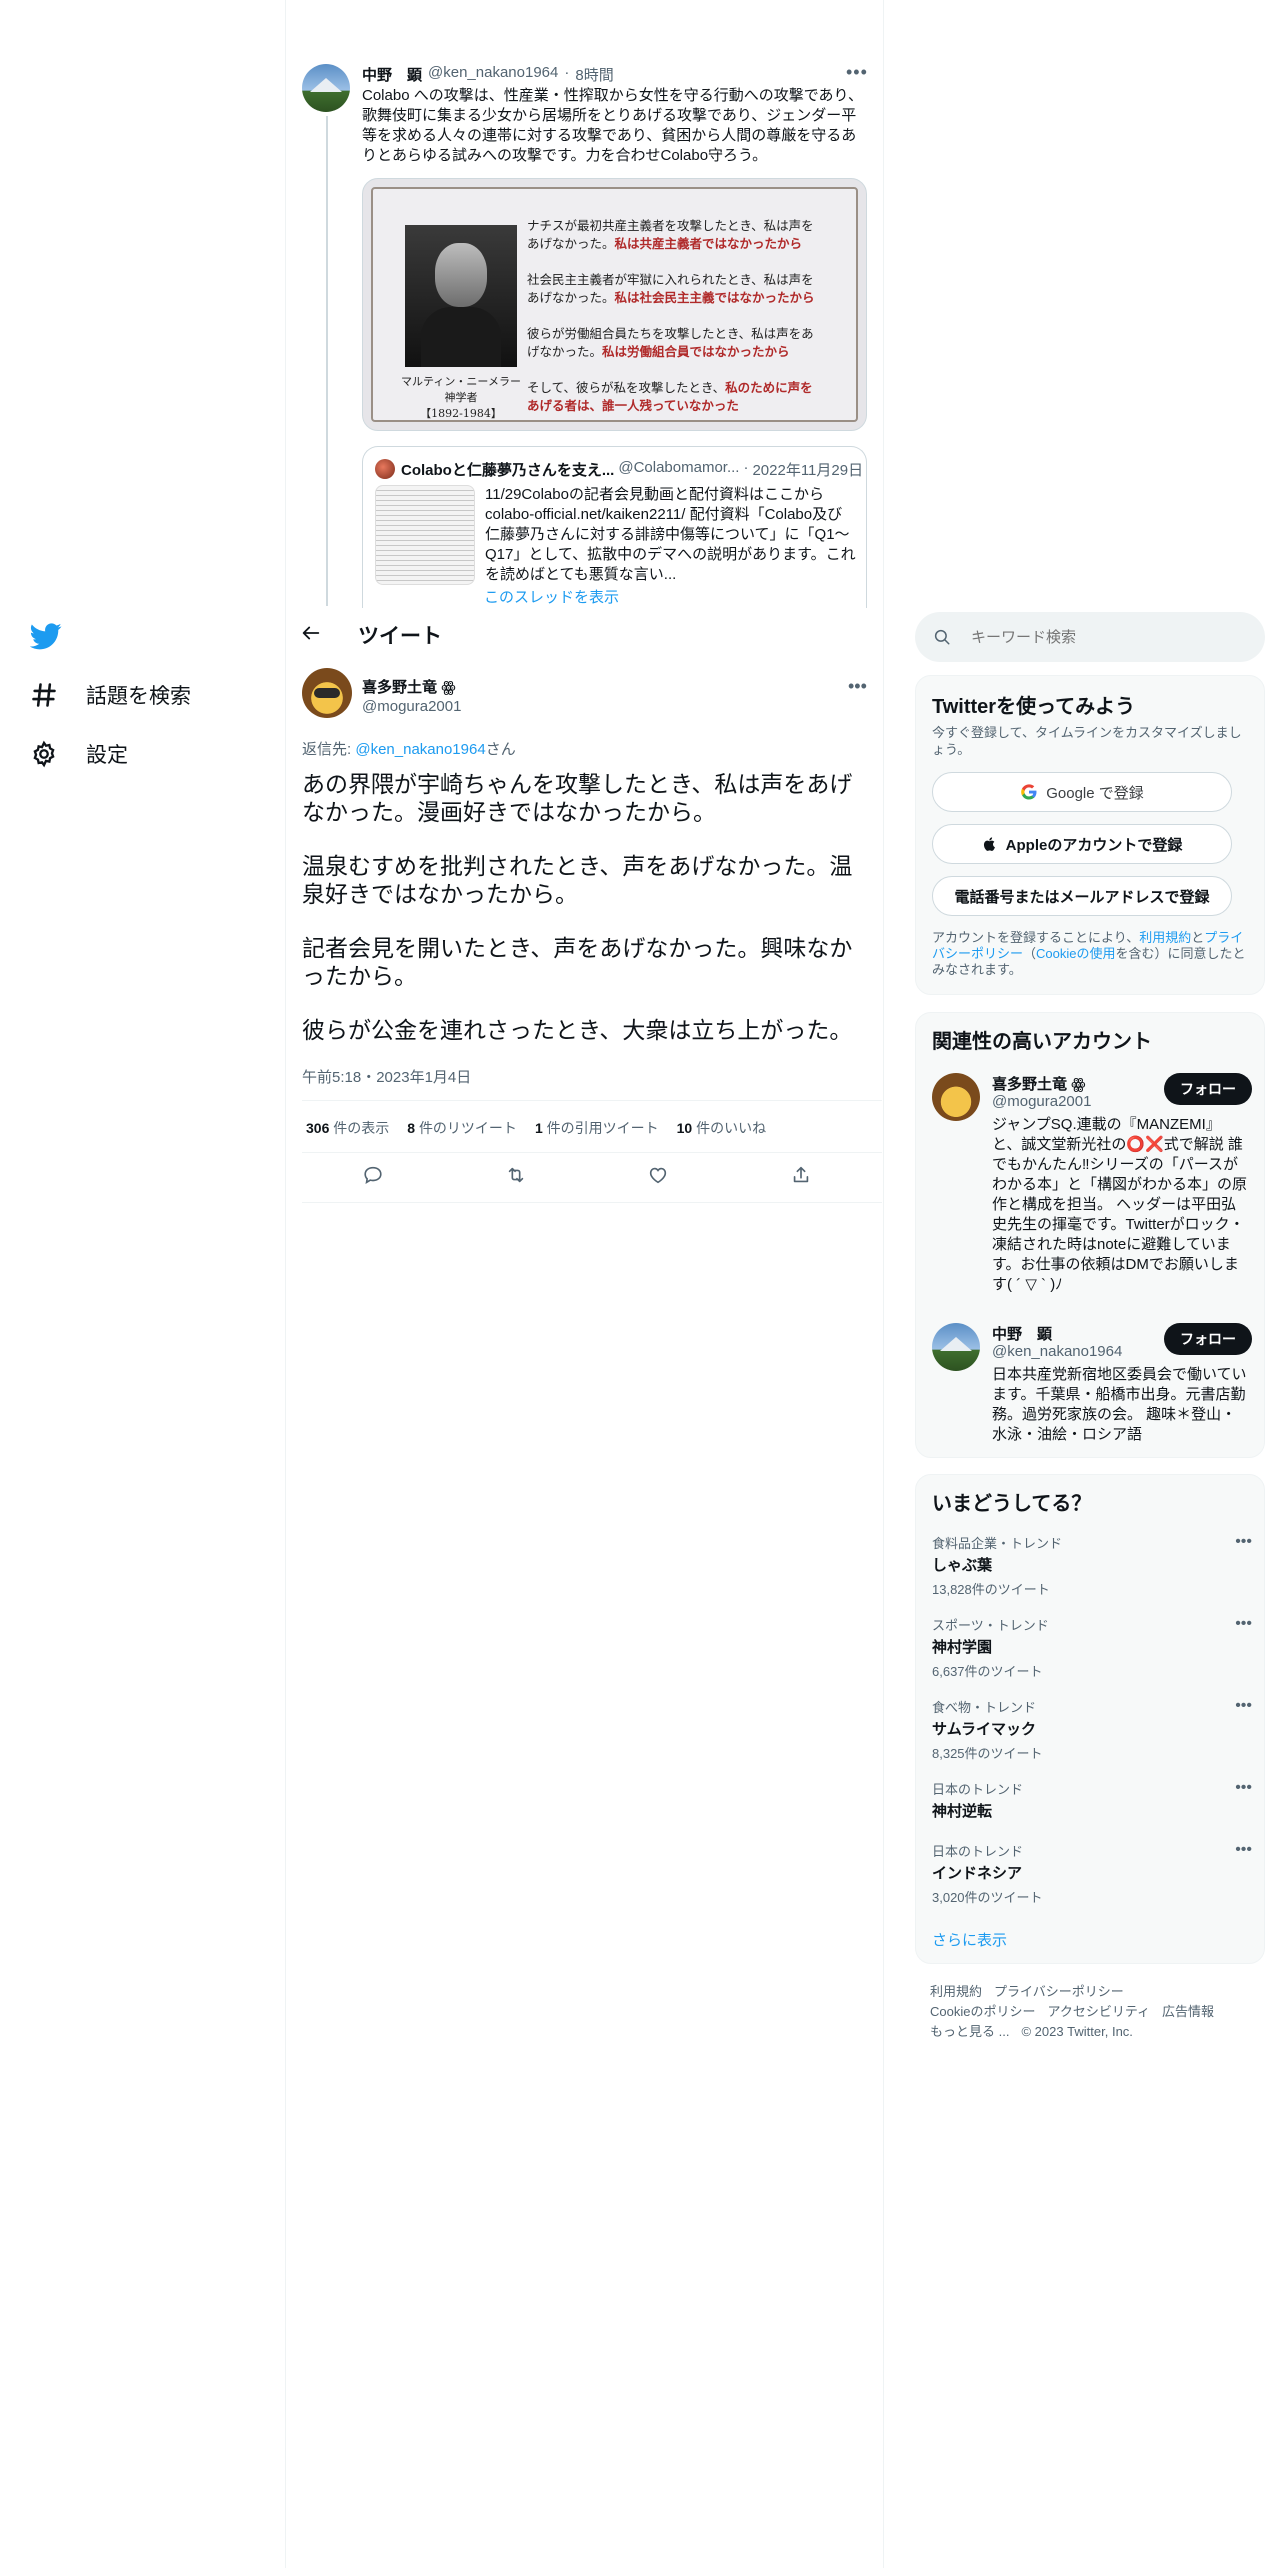 Image resolution: width=1284 pixels, height=2568 pixels. I want to click on apple-signup-button: Appleのアカウントで登録, so click(1082, 844).